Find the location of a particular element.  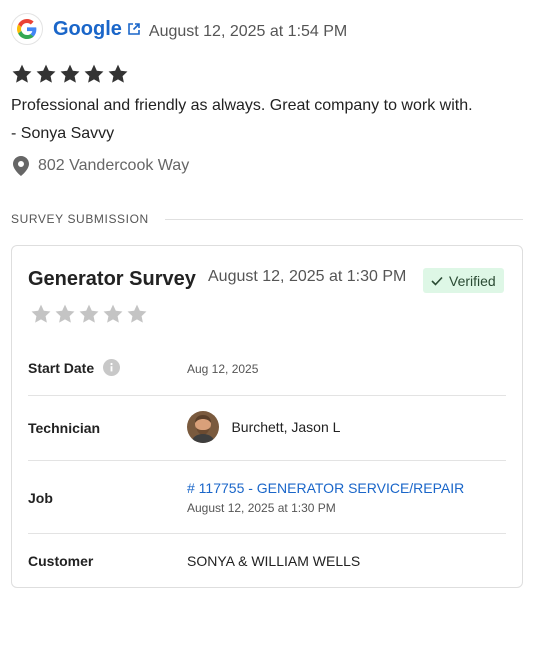

technician-value: Burchett, Jason L is located at coordinates (263, 427).